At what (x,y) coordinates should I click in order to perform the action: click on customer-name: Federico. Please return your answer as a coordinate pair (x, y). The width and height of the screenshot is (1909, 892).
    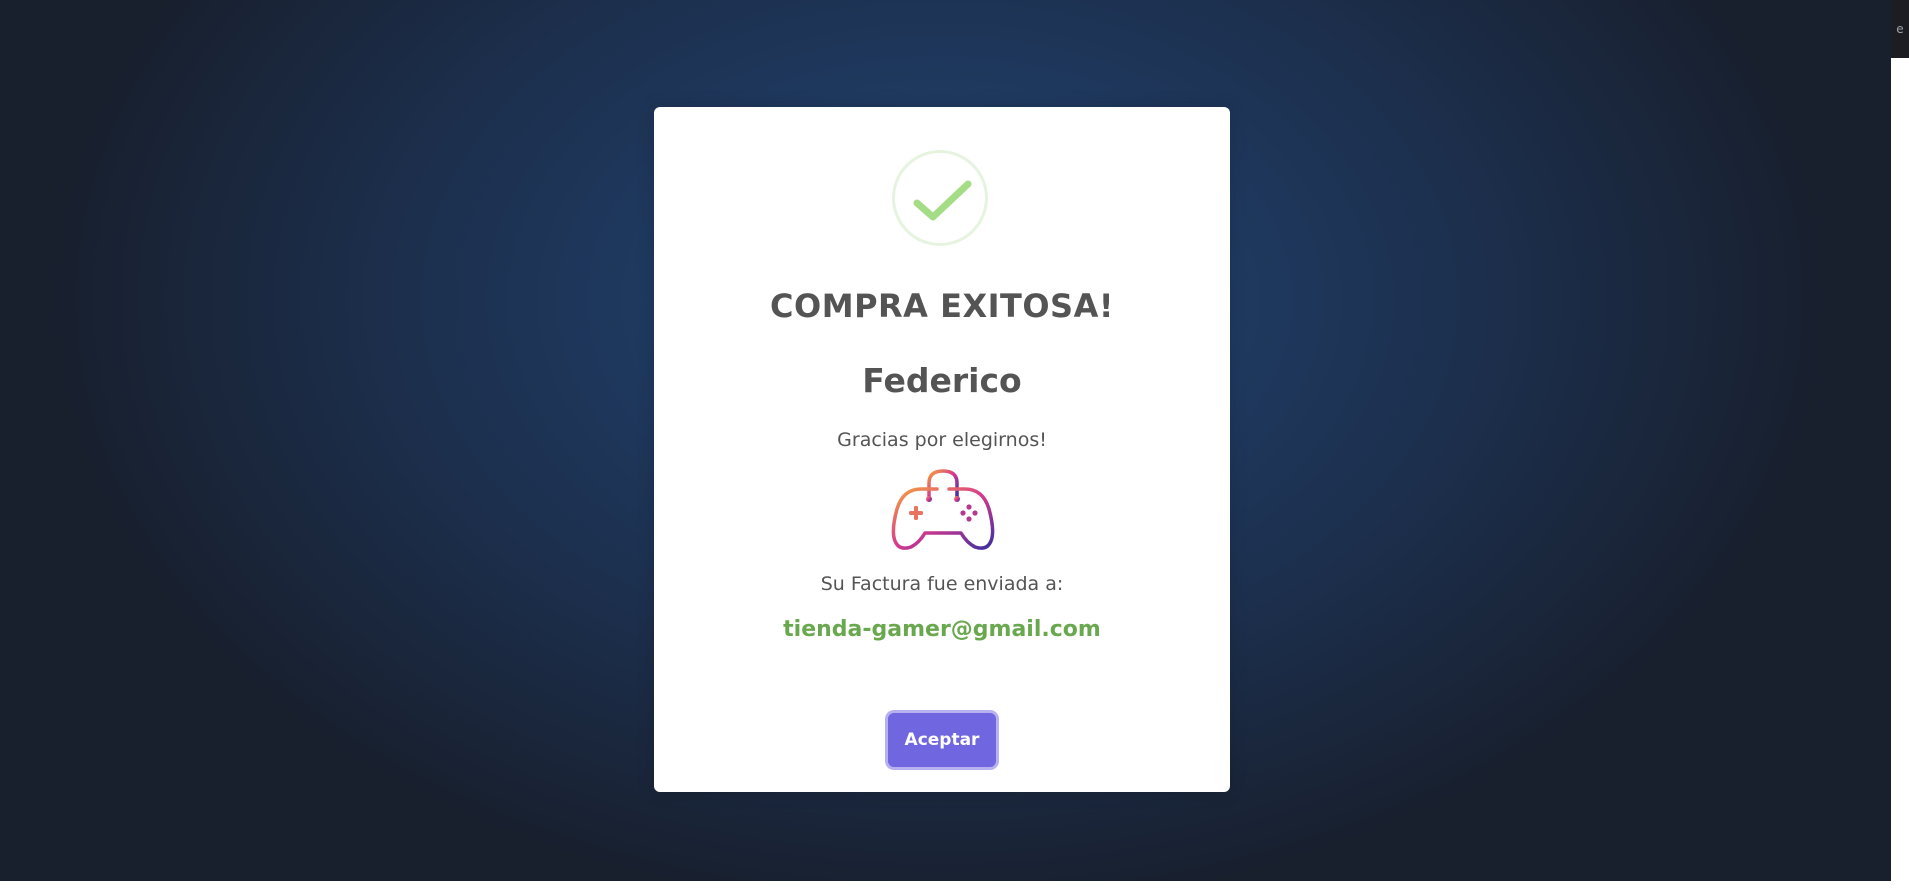
    Looking at the image, I should click on (942, 380).